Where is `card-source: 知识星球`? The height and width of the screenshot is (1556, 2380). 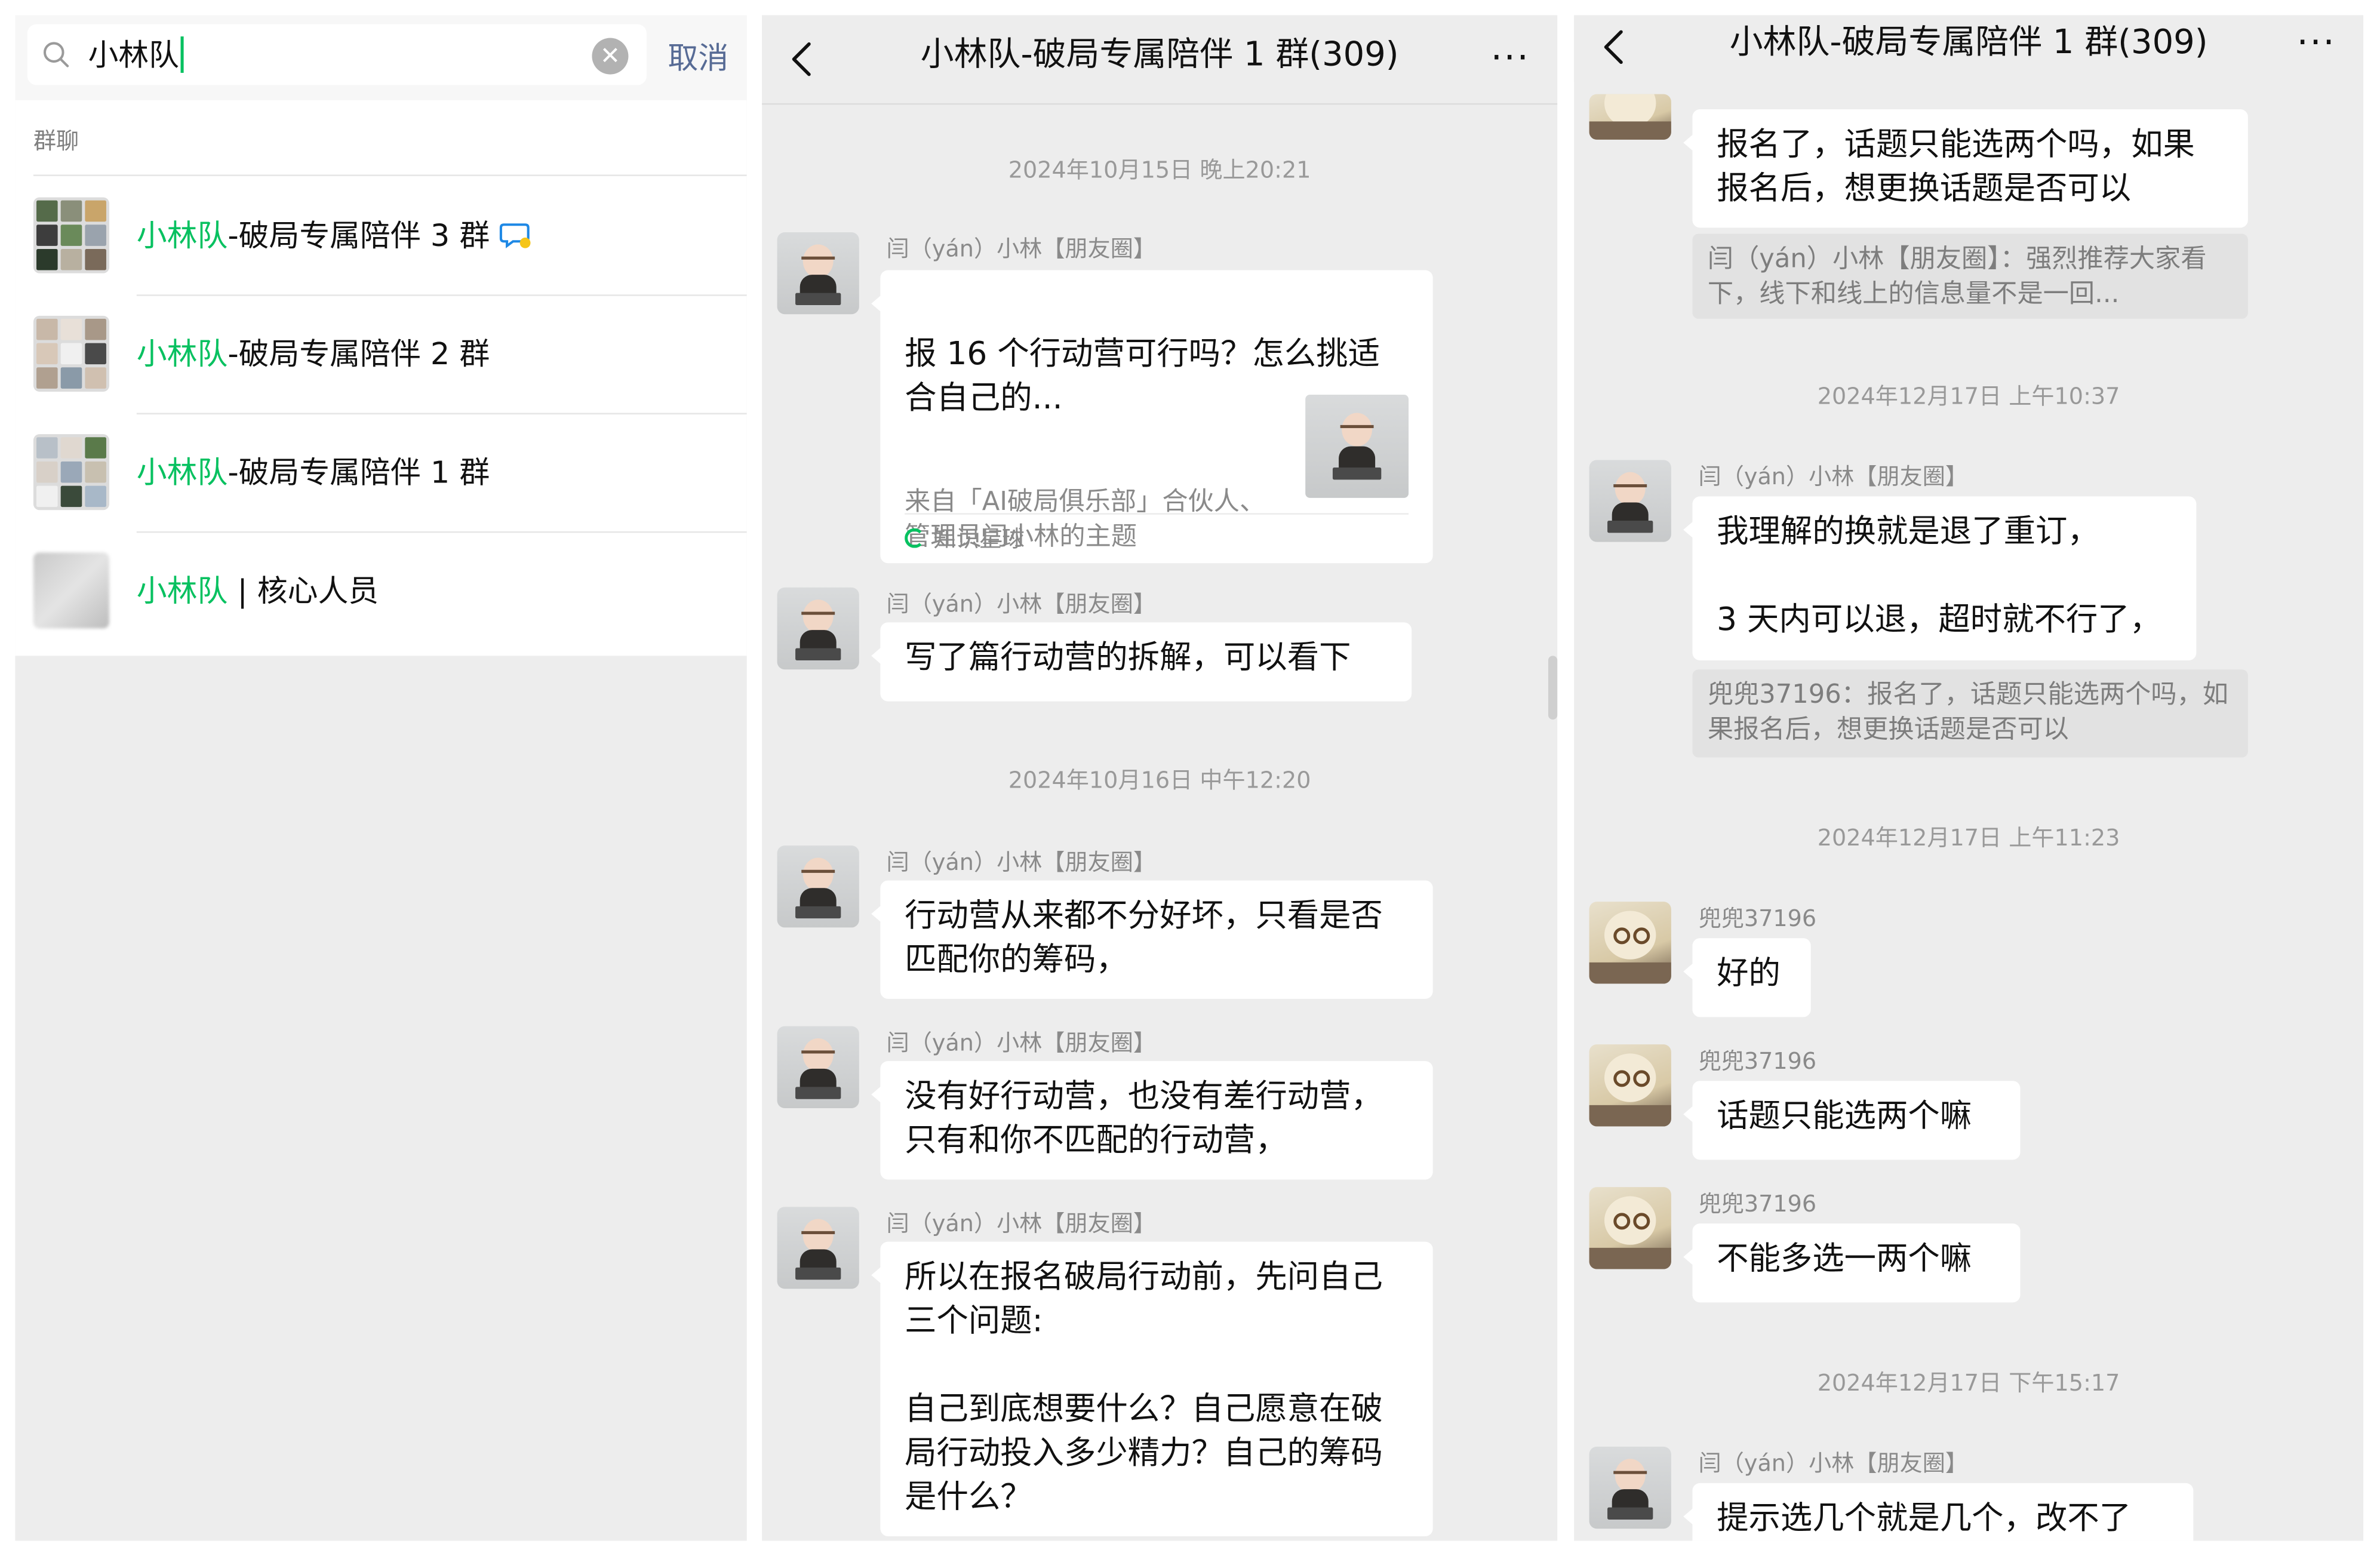
card-source: 知识星球 is located at coordinates (1157, 533).